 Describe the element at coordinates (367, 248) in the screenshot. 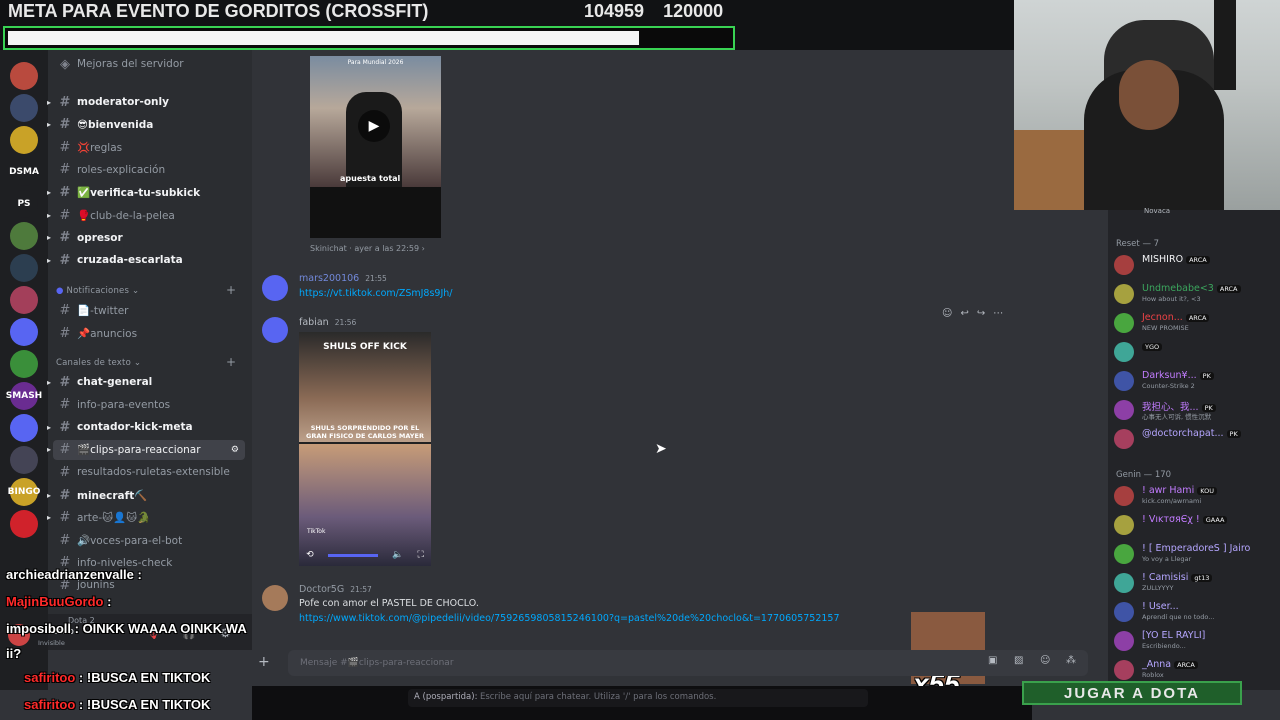

I see `thread-meta: Skinichat · ayer a las 22:59 ›` at that location.